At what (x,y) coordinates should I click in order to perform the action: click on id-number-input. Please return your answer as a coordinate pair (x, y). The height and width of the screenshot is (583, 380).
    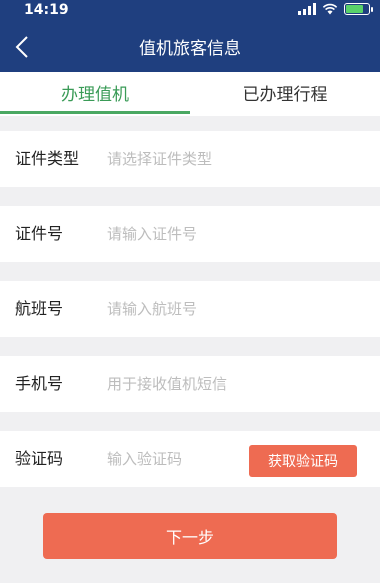
    Looking at the image, I should click on (222, 234).